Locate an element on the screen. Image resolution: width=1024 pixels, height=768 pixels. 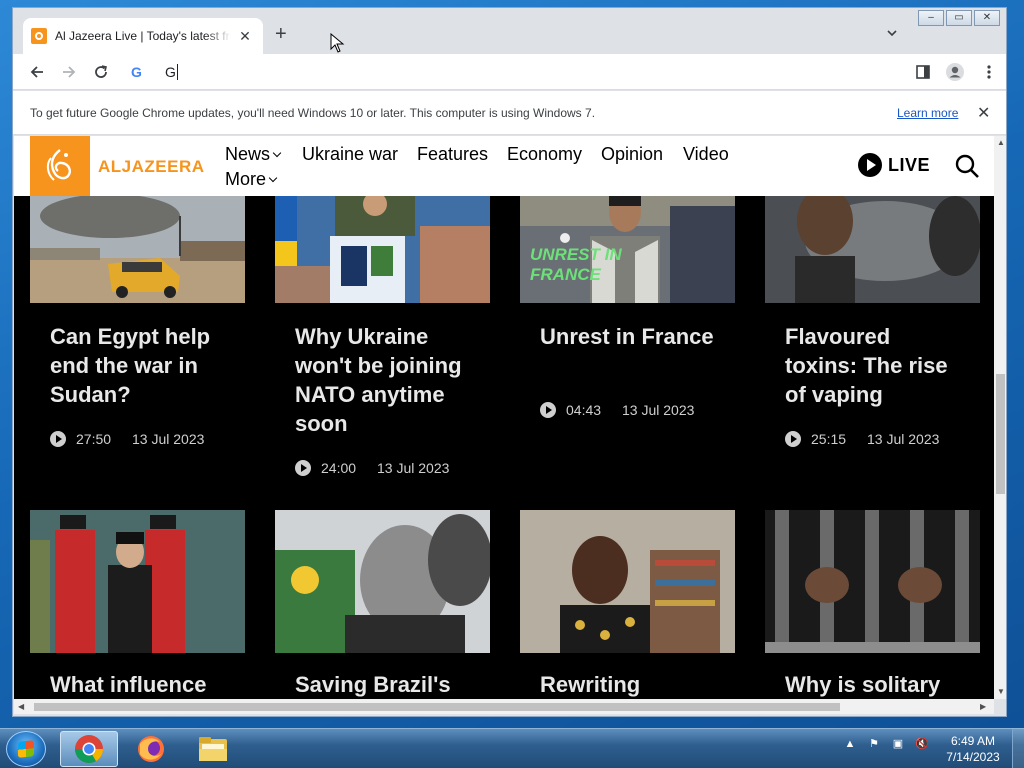
side-panel-button is located at coordinates (923, 72).